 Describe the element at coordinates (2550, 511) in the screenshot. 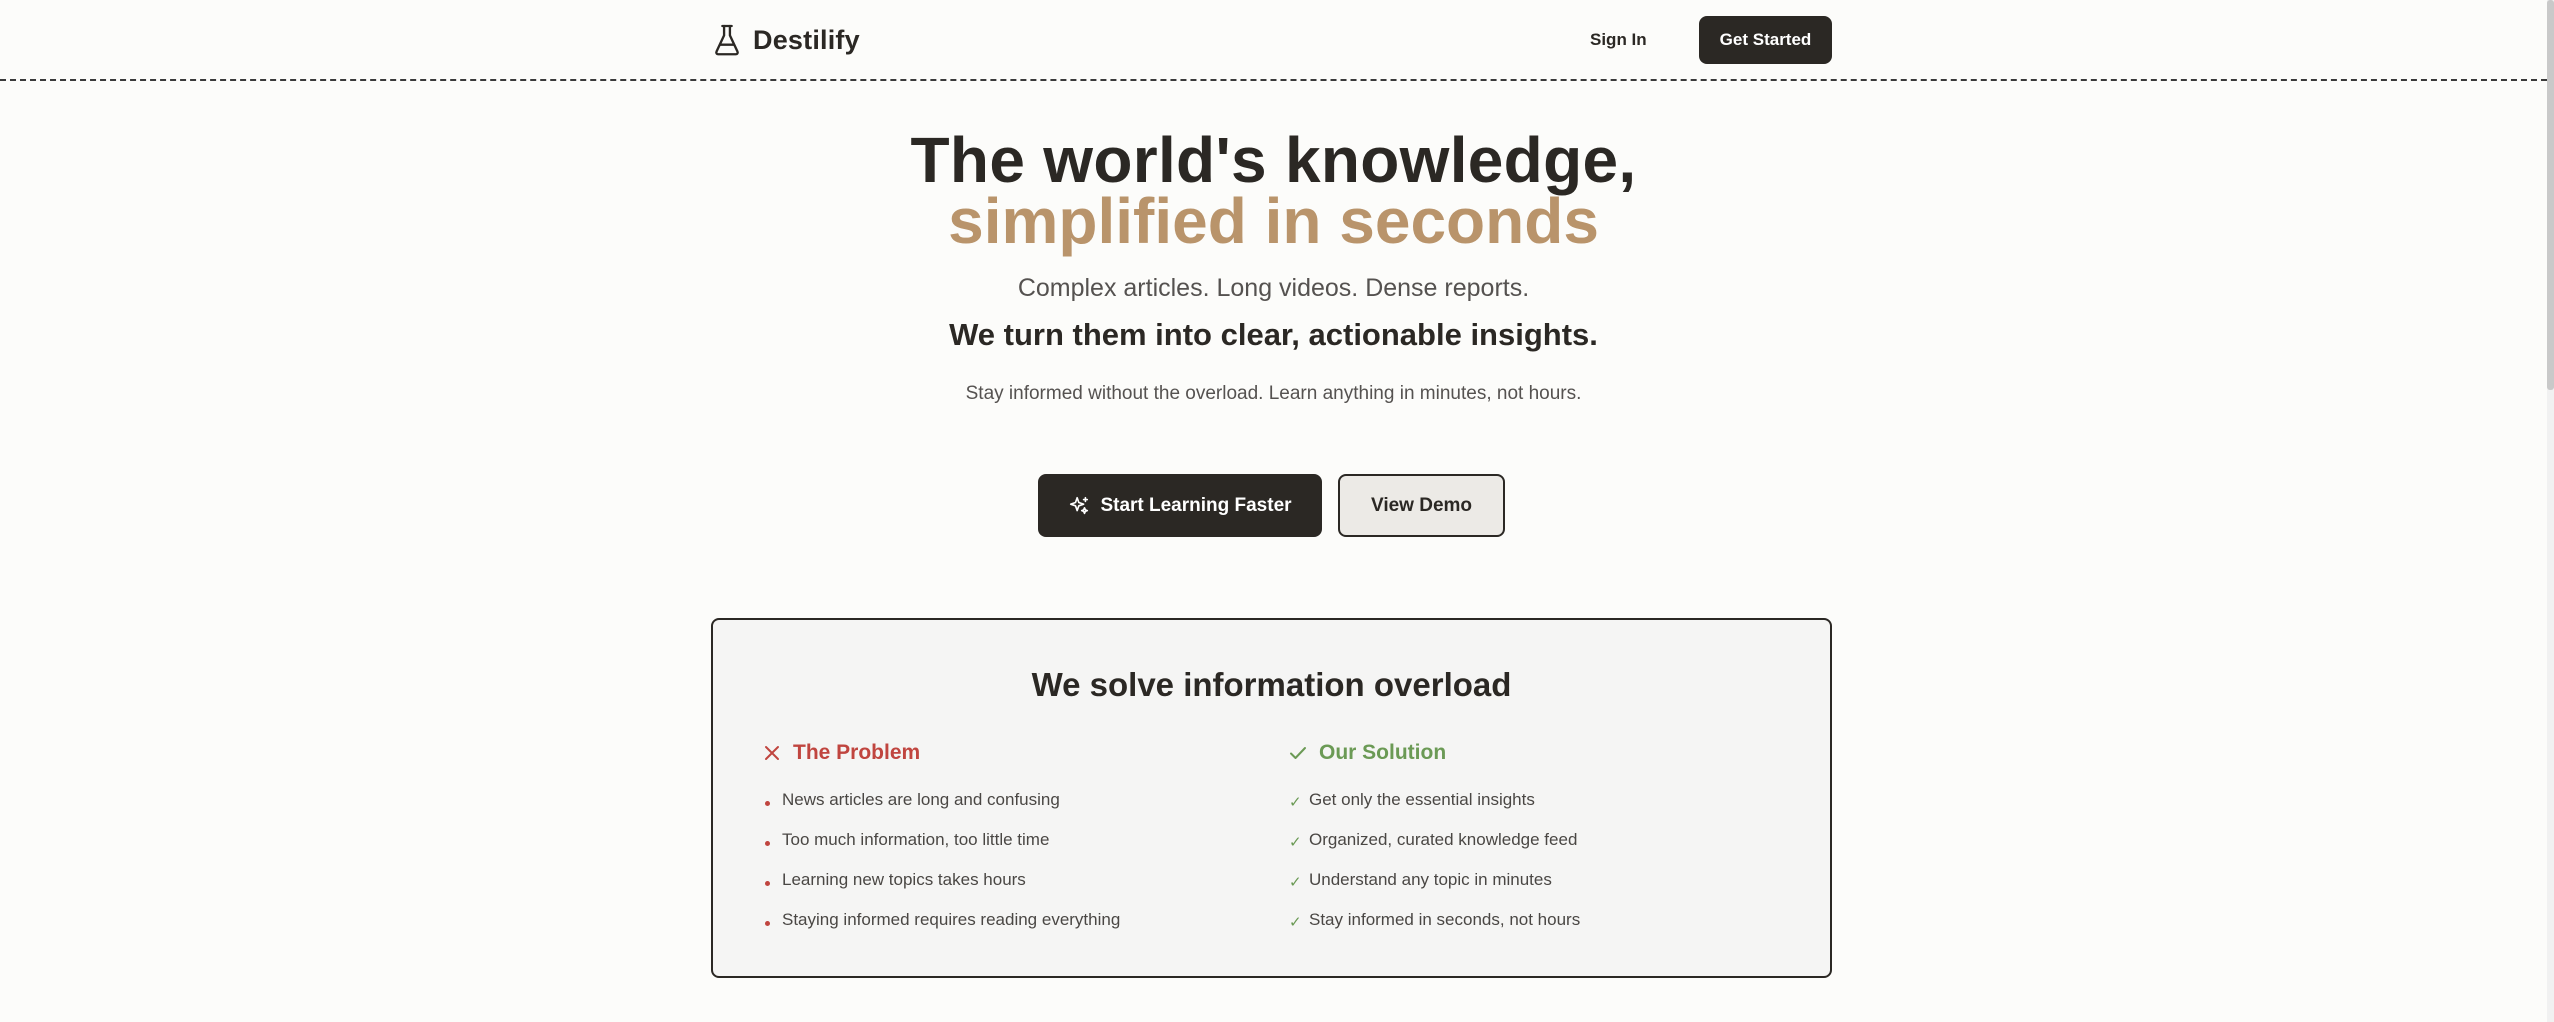

I see `scrollbar` at that location.